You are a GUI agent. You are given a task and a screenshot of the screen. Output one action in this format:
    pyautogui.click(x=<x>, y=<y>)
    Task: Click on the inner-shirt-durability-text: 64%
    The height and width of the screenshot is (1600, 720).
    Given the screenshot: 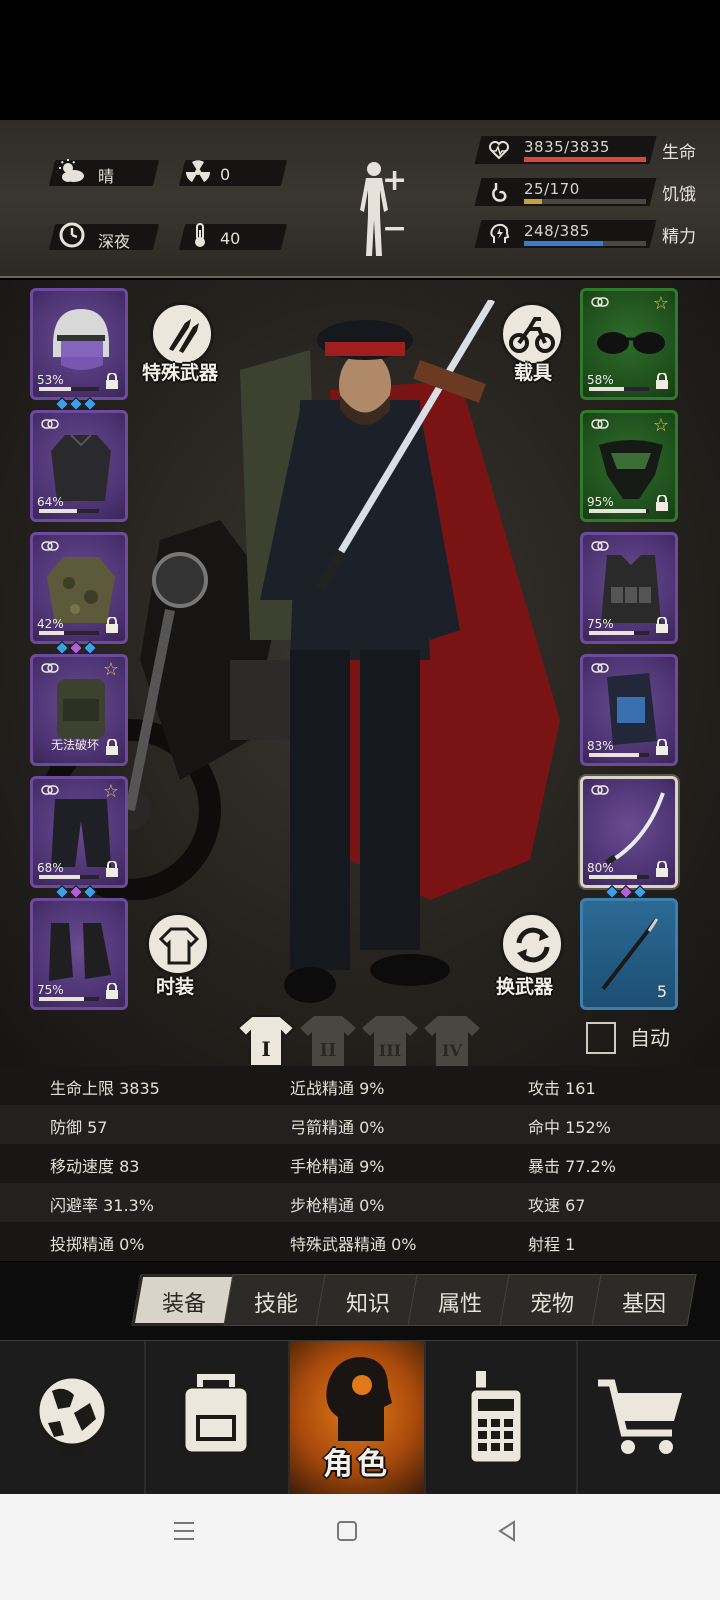 What is the action you would take?
    pyautogui.click(x=50, y=502)
    